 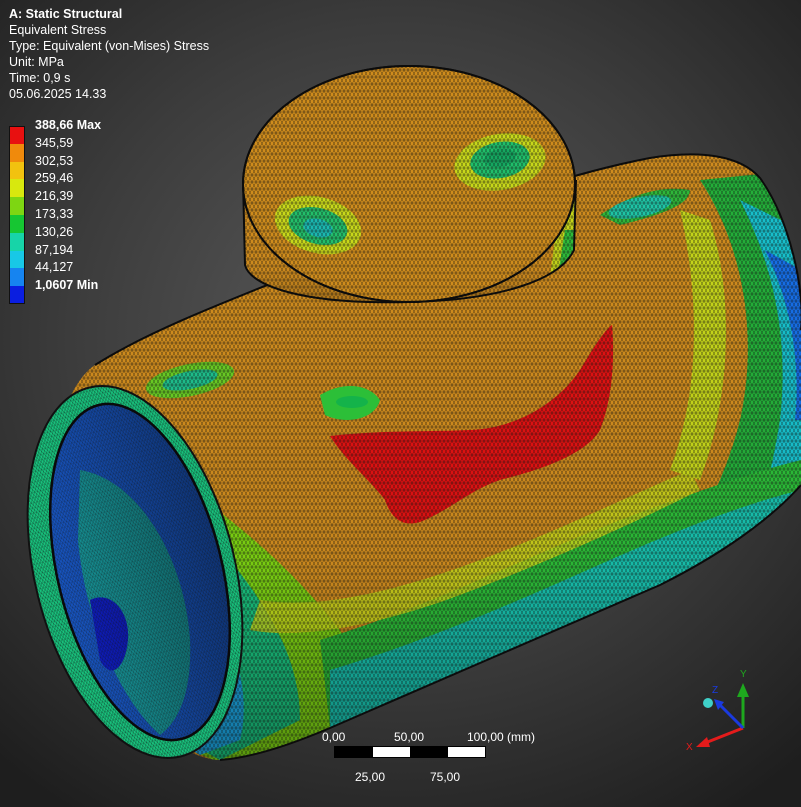 What do you see at coordinates (715, 690) in the screenshot?
I see `triad-z-label: Z` at bounding box center [715, 690].